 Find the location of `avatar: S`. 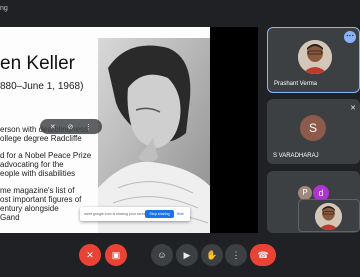

avatar: S is located at coordinates (313, 128).